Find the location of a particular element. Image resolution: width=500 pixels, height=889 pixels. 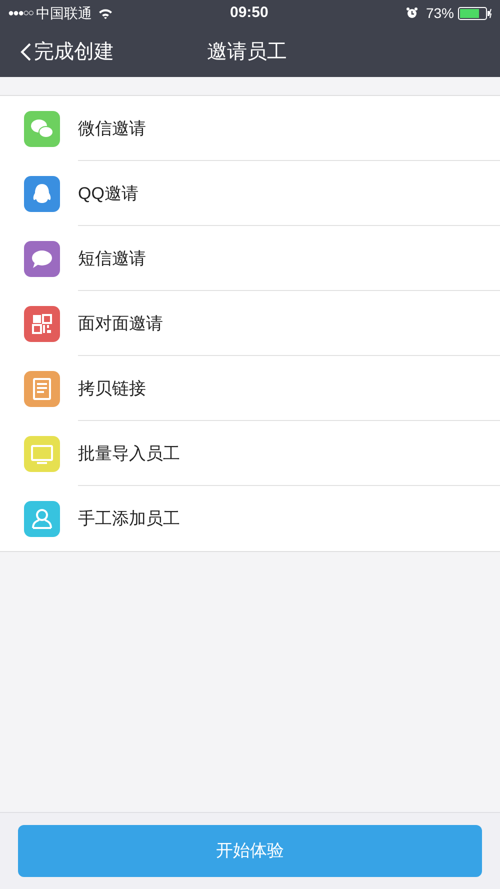

signal-strength: ●●●○○ is located at coordinates (21, 13).